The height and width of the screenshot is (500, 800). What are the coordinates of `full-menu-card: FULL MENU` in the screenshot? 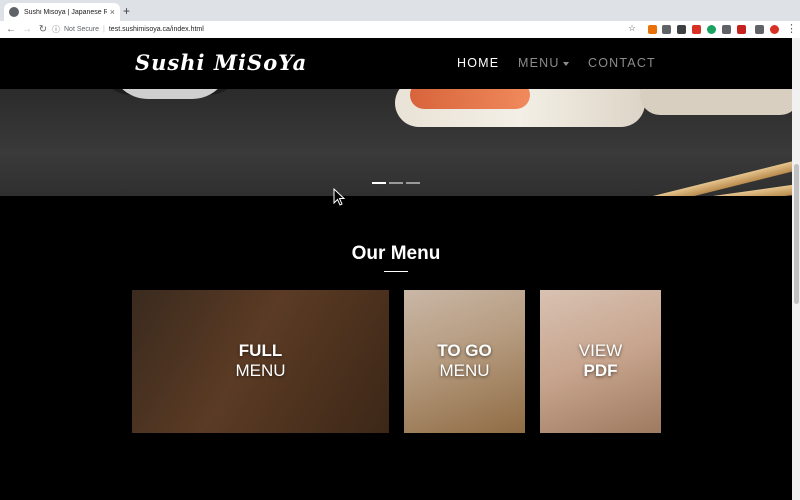 It's located at (260, 361).